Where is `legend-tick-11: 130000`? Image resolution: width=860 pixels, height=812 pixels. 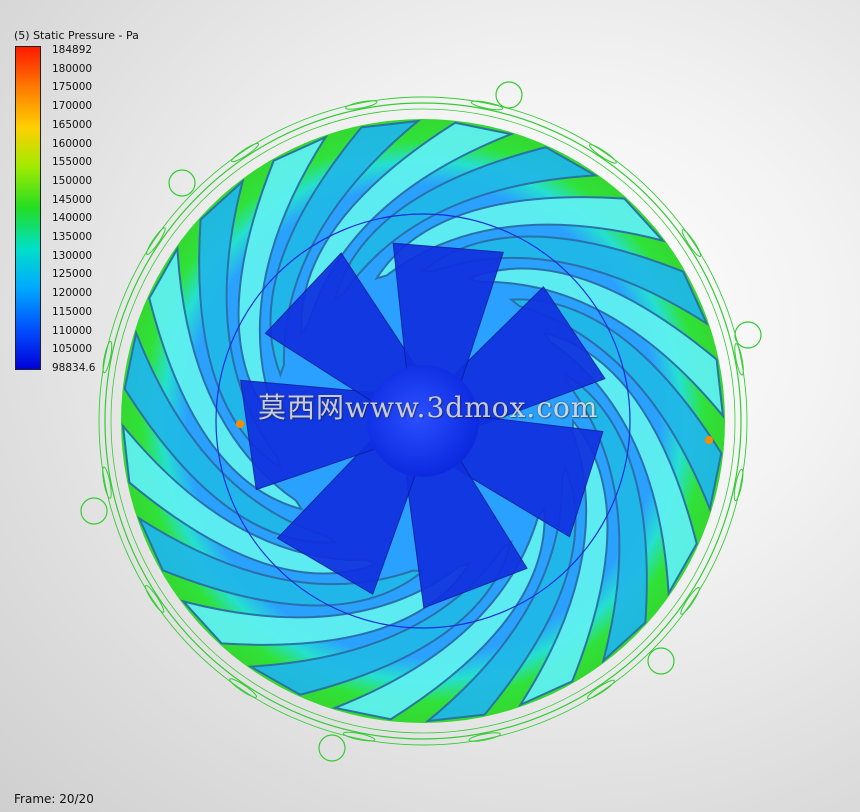 legend-tick-11: 130000 is located at coordinates (72, 255).